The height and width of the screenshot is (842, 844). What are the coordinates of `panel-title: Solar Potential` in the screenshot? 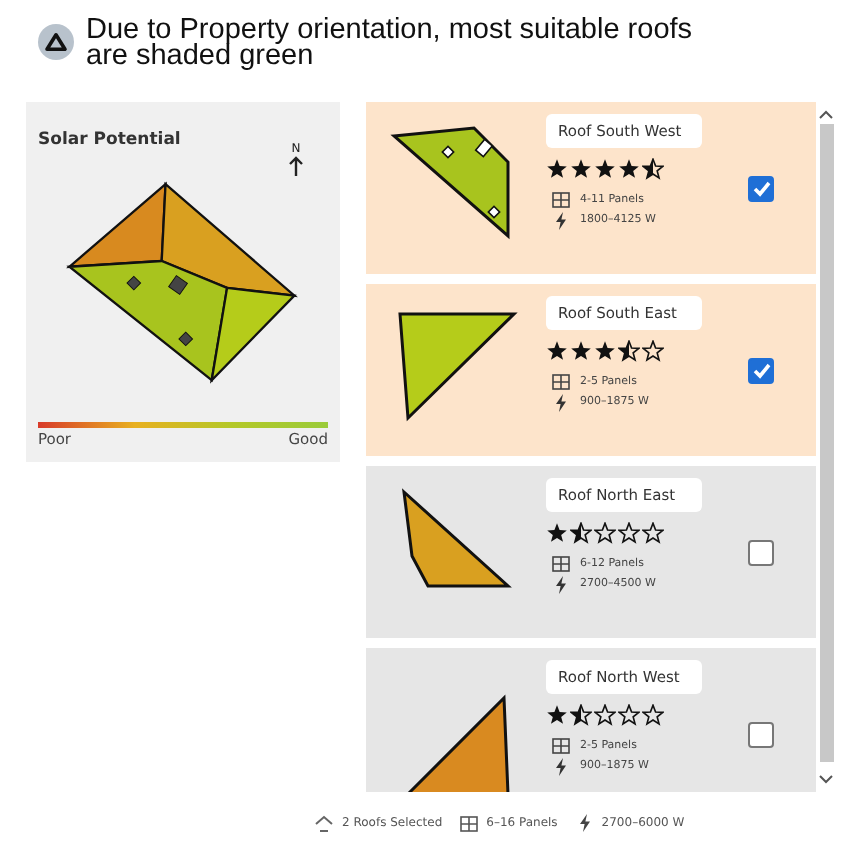 It's located at (109, 142).